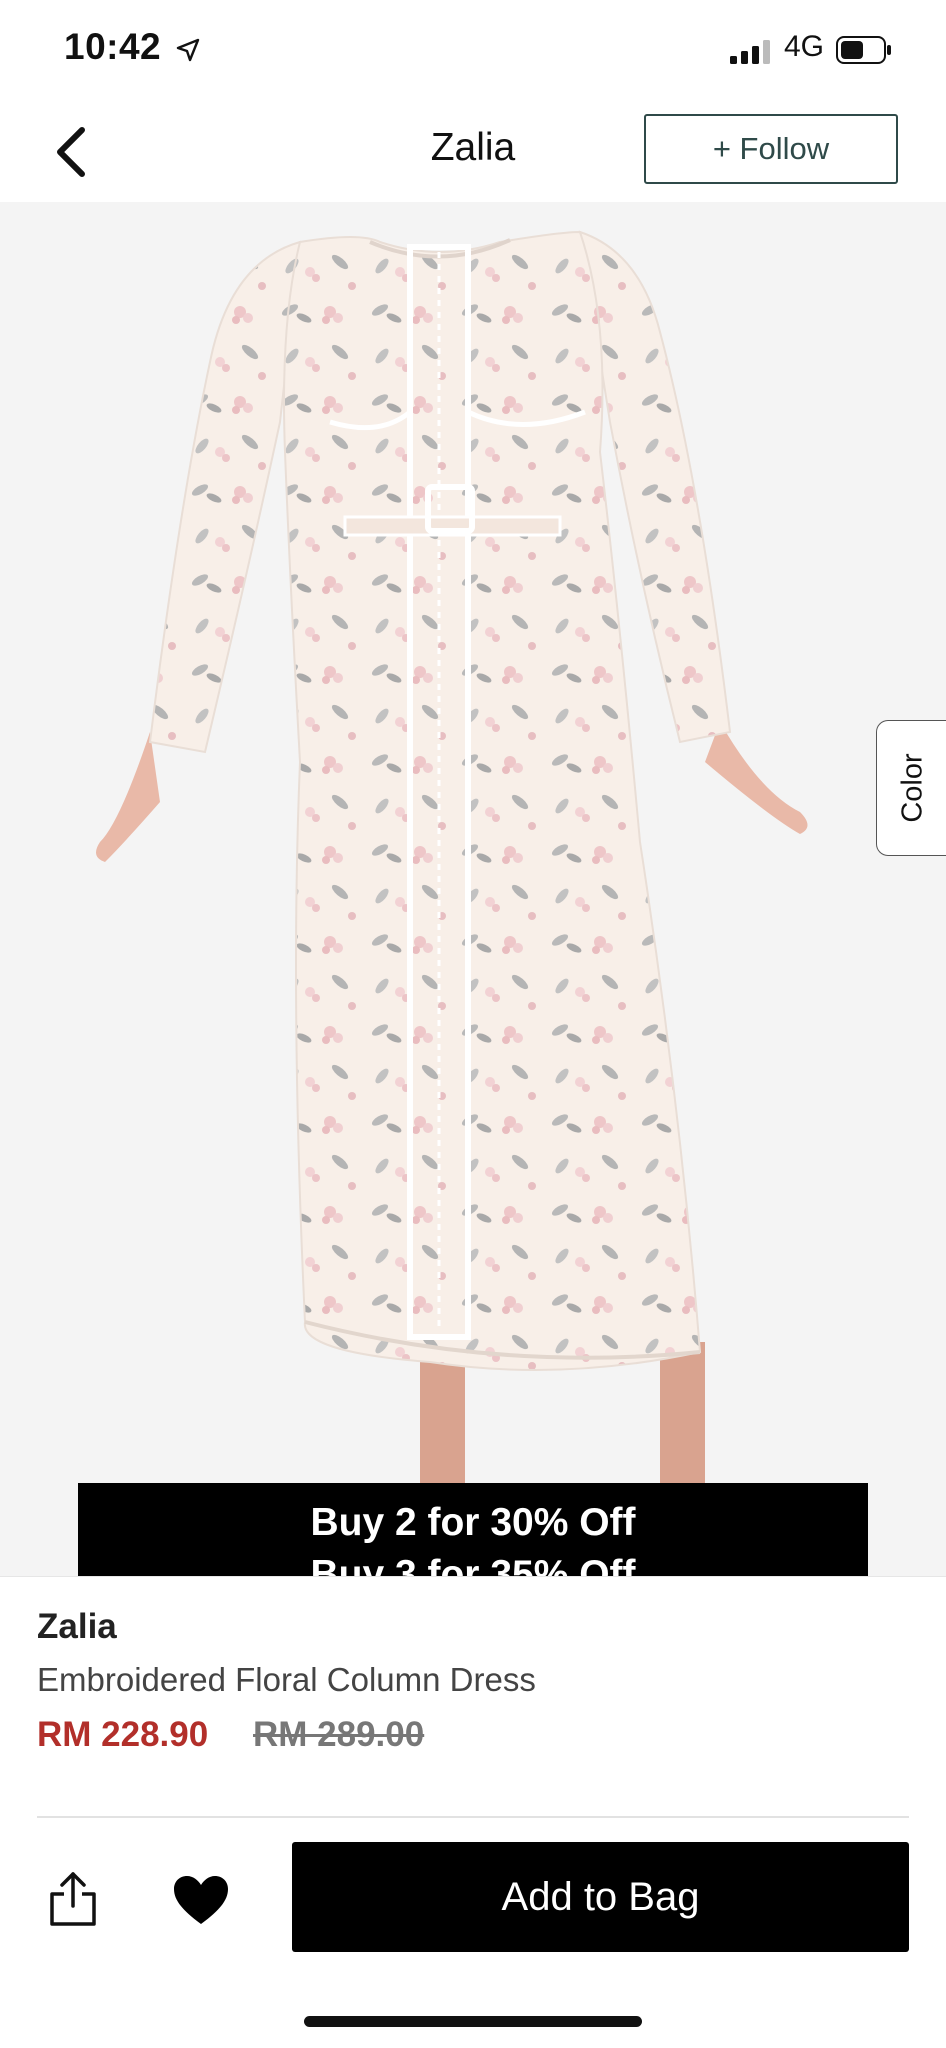 The height and width of the screenshot is (2048, 946). What do you see at coordinates (473, 1564) in the screenshot?
I see `promo-line-2: Buy 3 for 35% Off` at bounding box center [473, 1564].